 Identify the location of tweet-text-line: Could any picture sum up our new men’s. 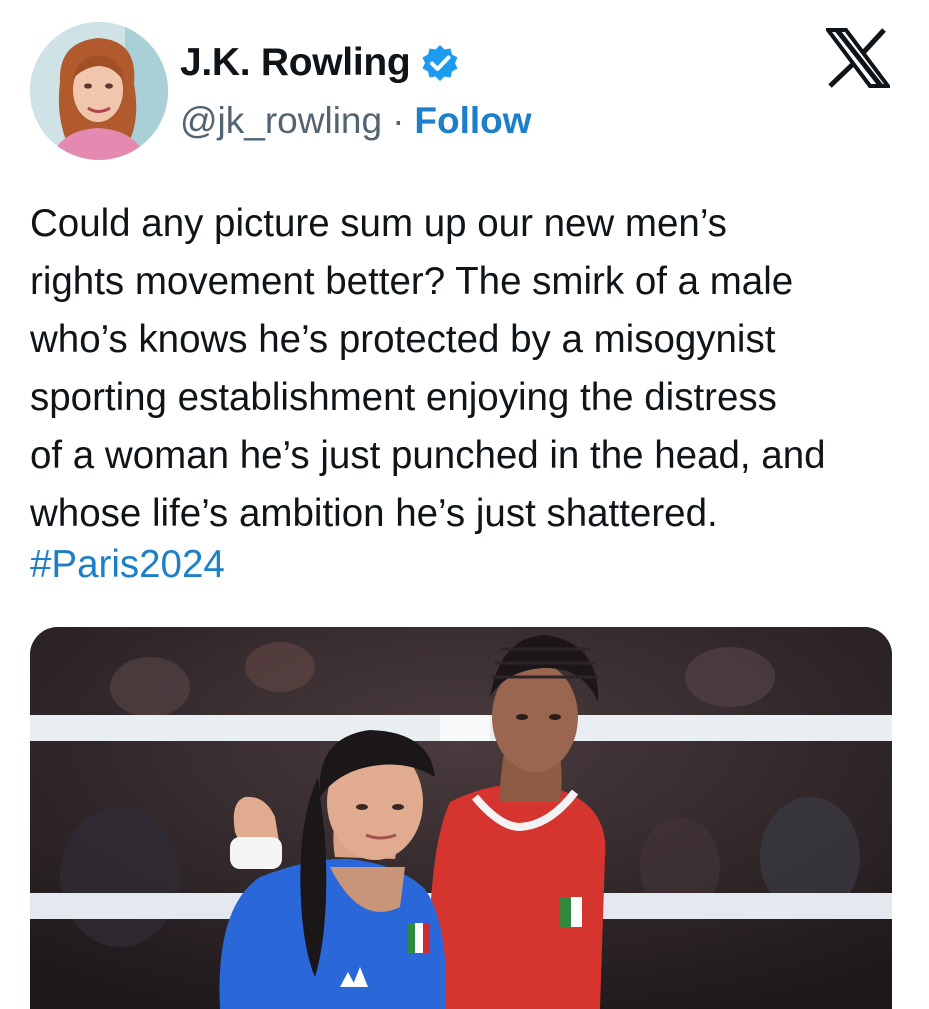
(378, 223).